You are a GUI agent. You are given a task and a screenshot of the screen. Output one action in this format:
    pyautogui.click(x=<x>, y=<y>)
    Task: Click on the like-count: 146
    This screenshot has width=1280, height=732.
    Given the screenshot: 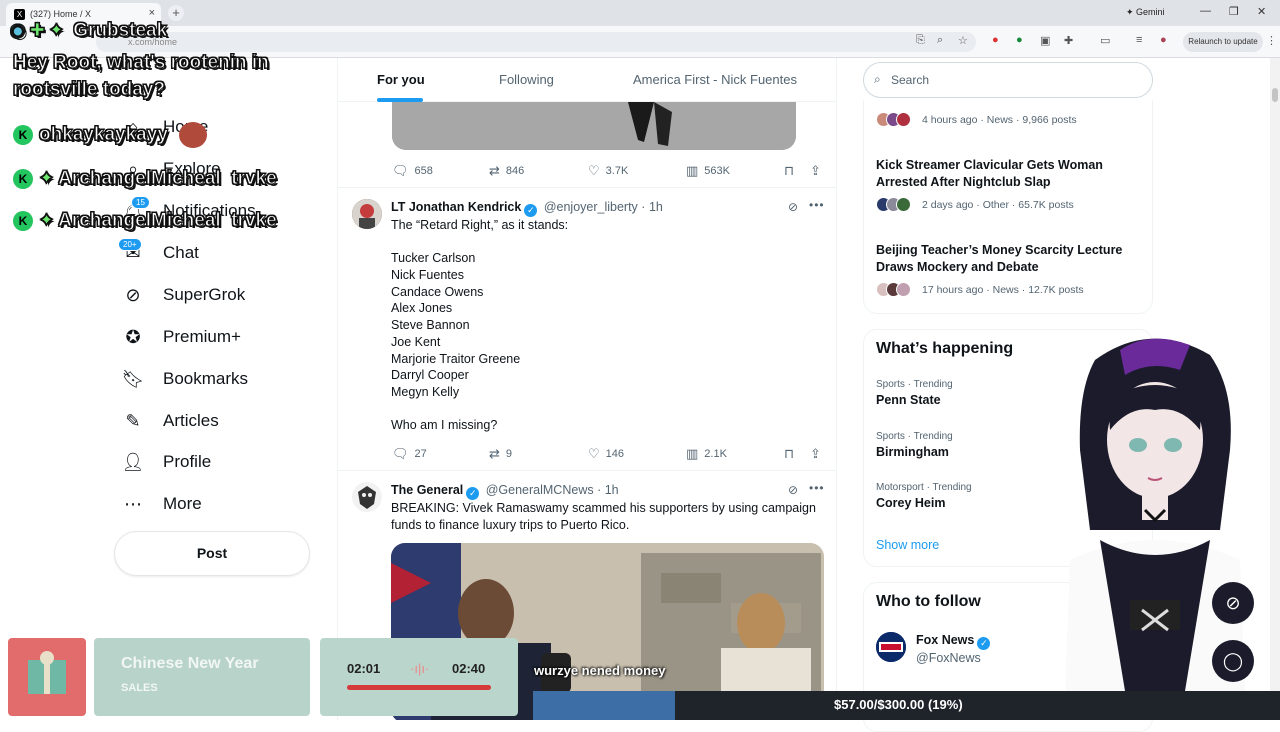 What is the action you would take?
    pyautogui.click(x=615, y=454)
    